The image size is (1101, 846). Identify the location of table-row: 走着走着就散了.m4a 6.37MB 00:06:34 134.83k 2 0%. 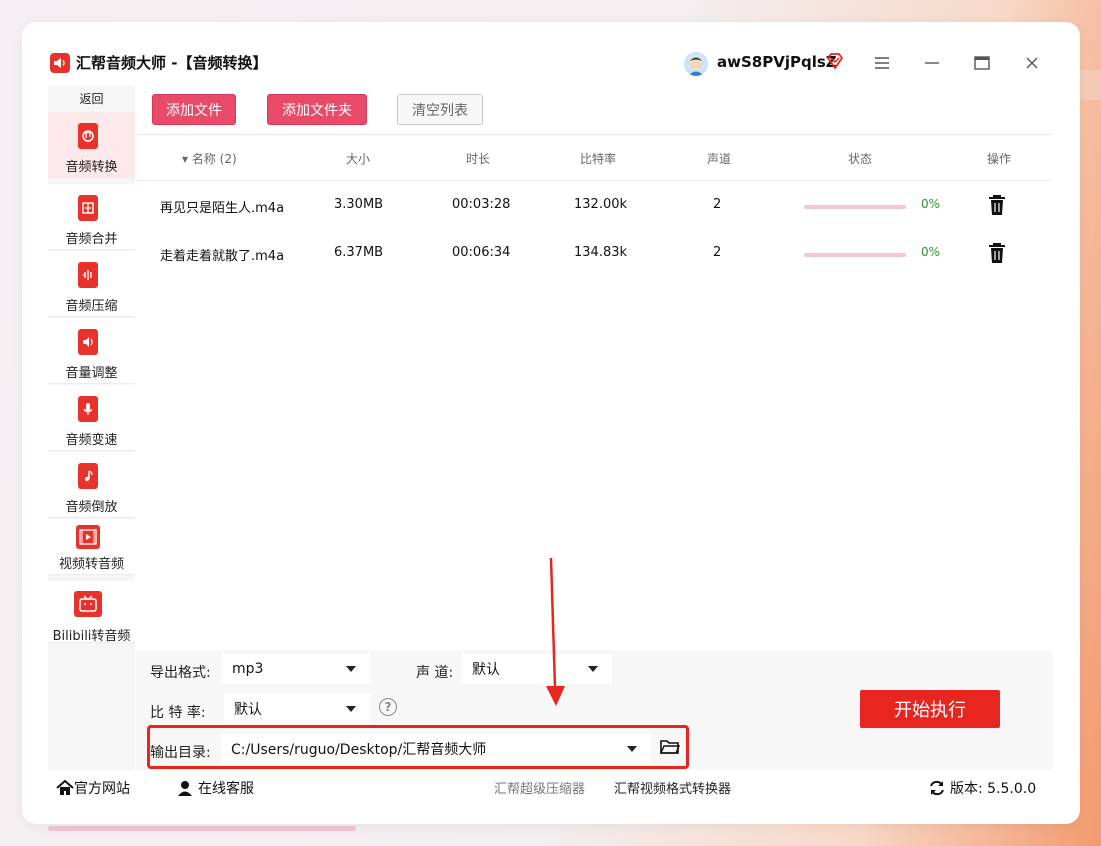
(594, 254).